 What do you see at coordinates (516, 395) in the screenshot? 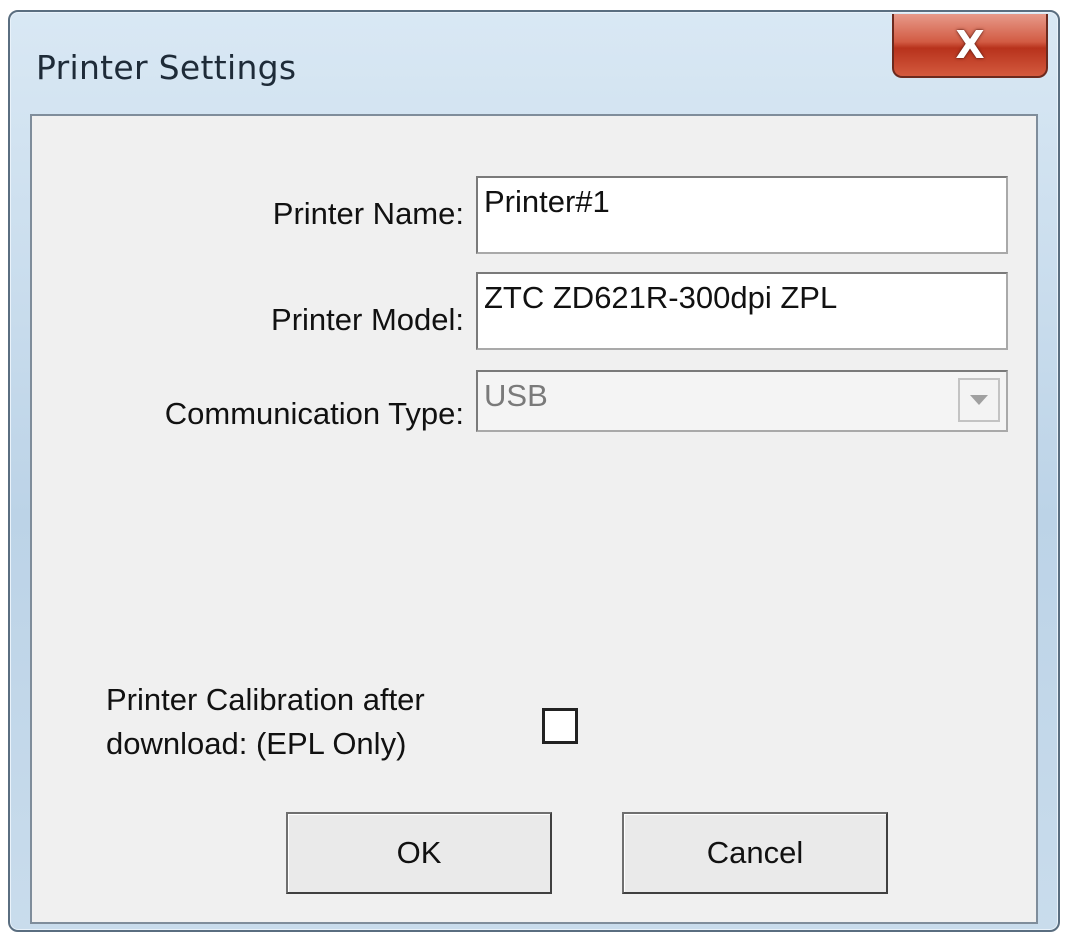
I see `communication-type-value: USB` at bounding box center [516, 395].